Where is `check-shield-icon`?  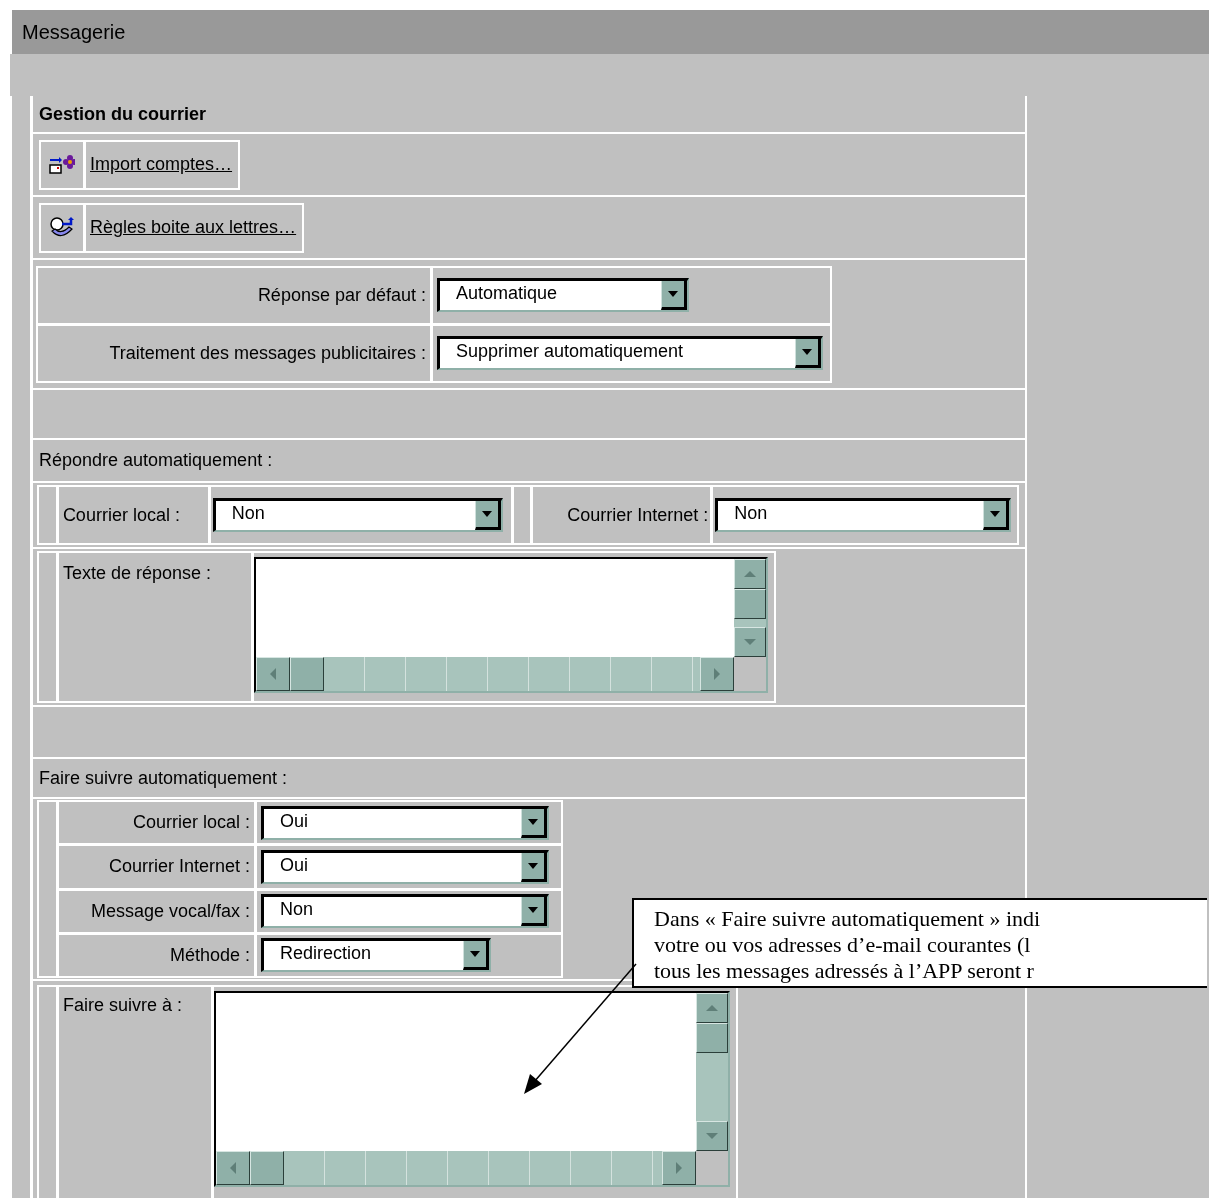
check-shield-icon is located at coordinates (62, 227).